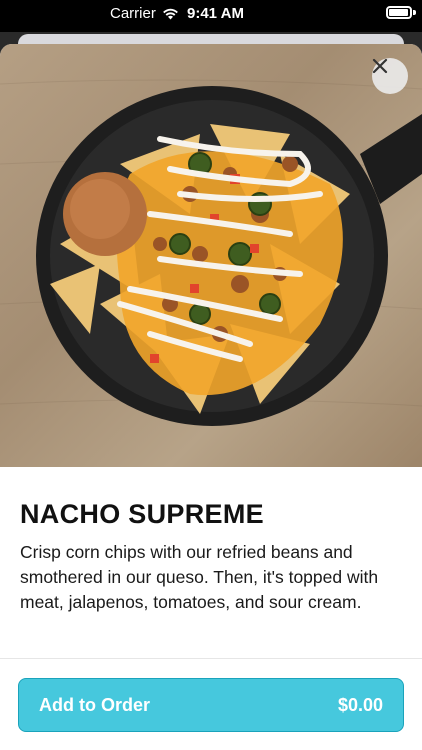 Image resolution: width=422 pixels, height=750 pixels. Describe the element at coordinates (215, 13) in the screenshot. I see `status-time: 9:41 AM` at that location.